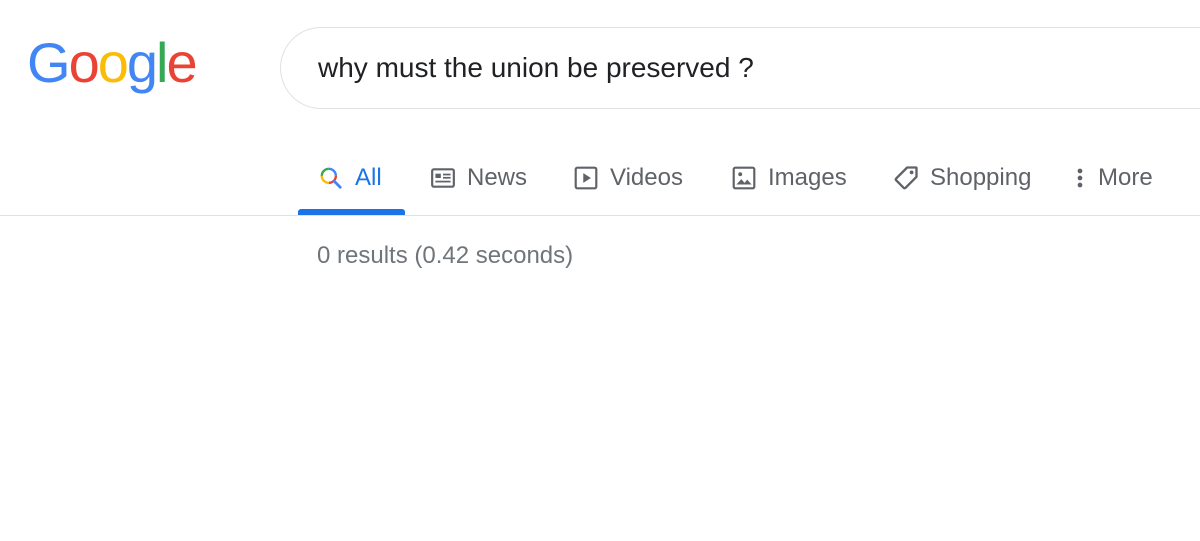  I want to click on tab-news: News, so click(478, 178).